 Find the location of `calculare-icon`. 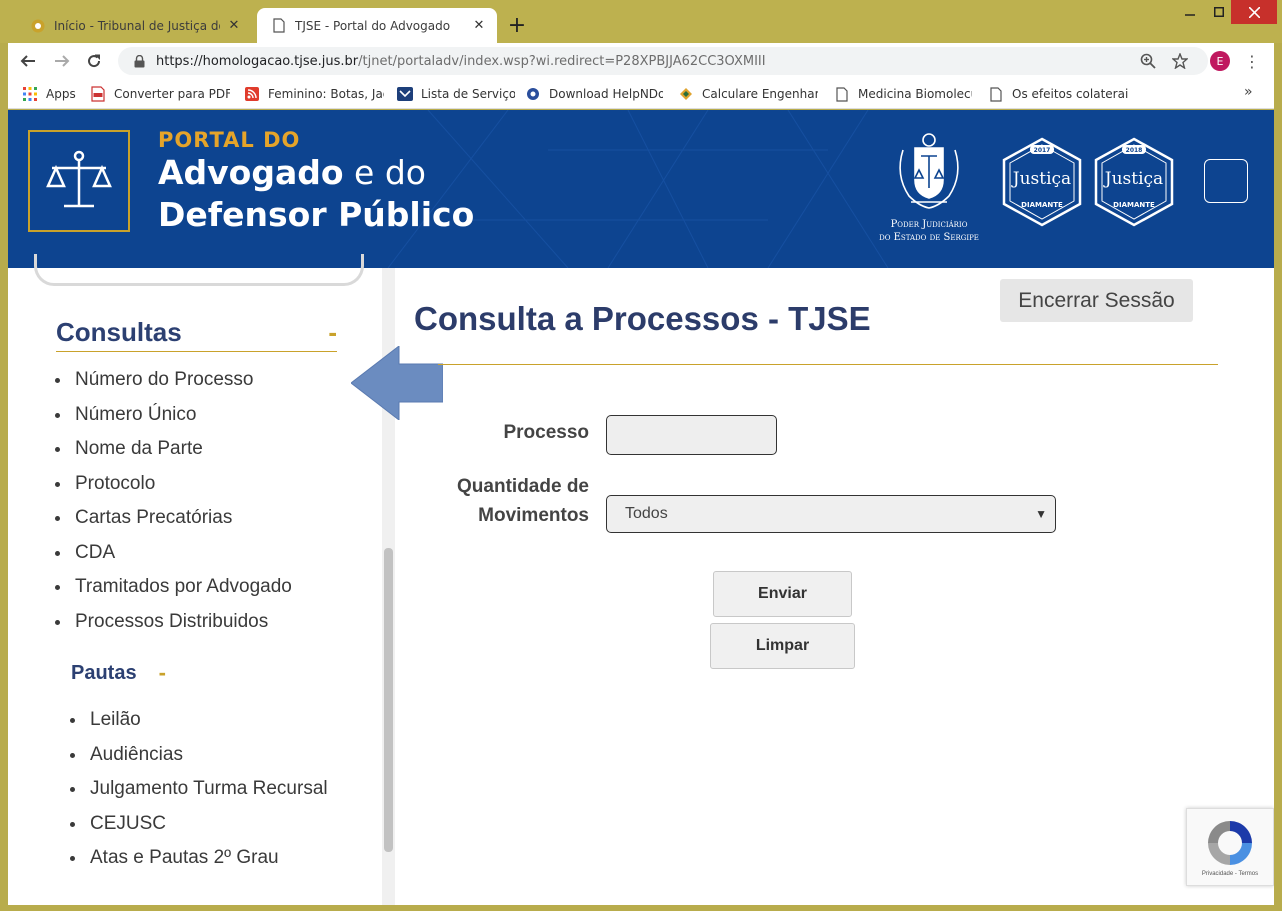

calculare-icon is located at coordinates (686, 94).